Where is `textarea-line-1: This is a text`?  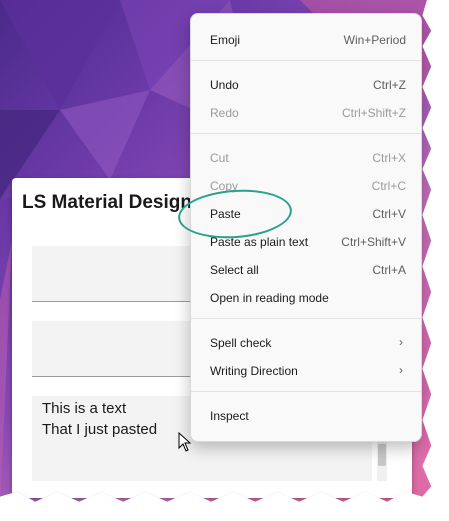 textarea-line-1: This is a text is located at coordinates (84, 408).